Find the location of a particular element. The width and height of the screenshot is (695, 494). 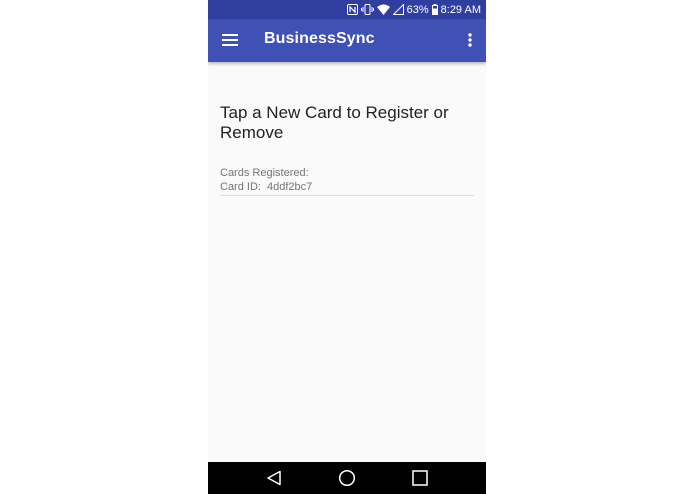

card-list-item: Card ID: 4ddf2bc7 is located at coordinates (347, 188).